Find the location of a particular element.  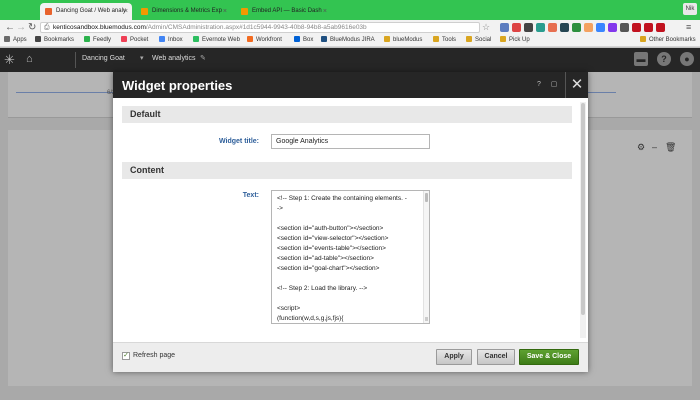

pin-icon: ✎ is located at coordinates (203, 59).